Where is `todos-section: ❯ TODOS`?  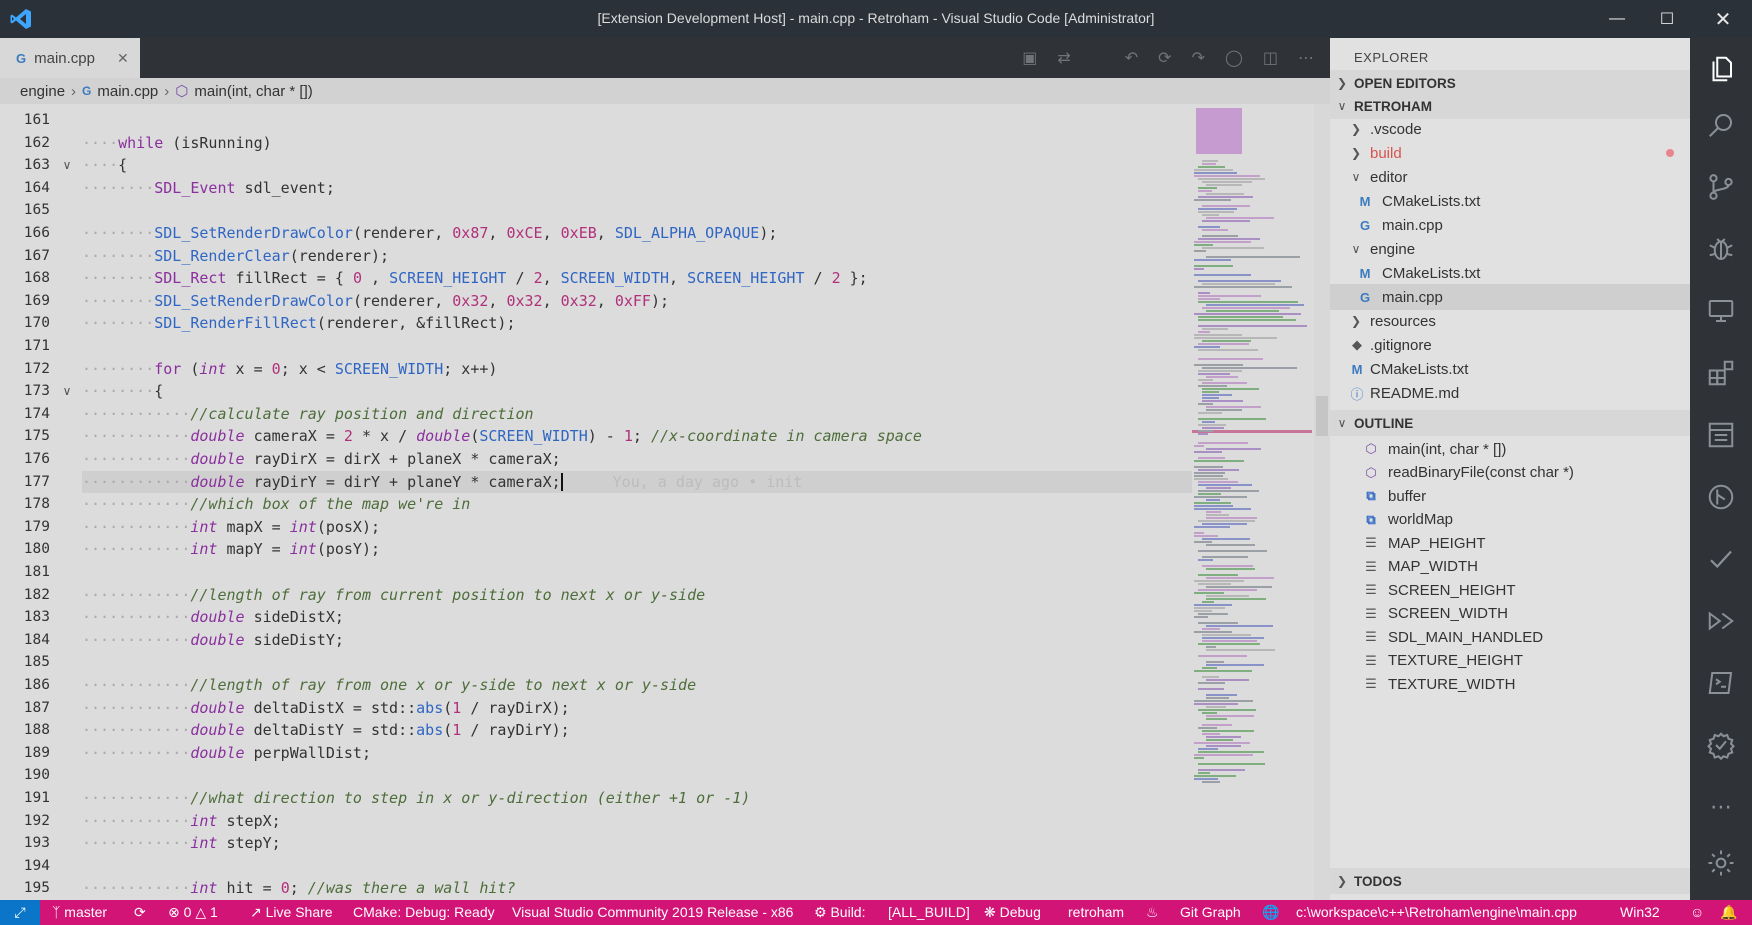 todos-section: ❯ TODOS is located at coordinates (1510, 881).